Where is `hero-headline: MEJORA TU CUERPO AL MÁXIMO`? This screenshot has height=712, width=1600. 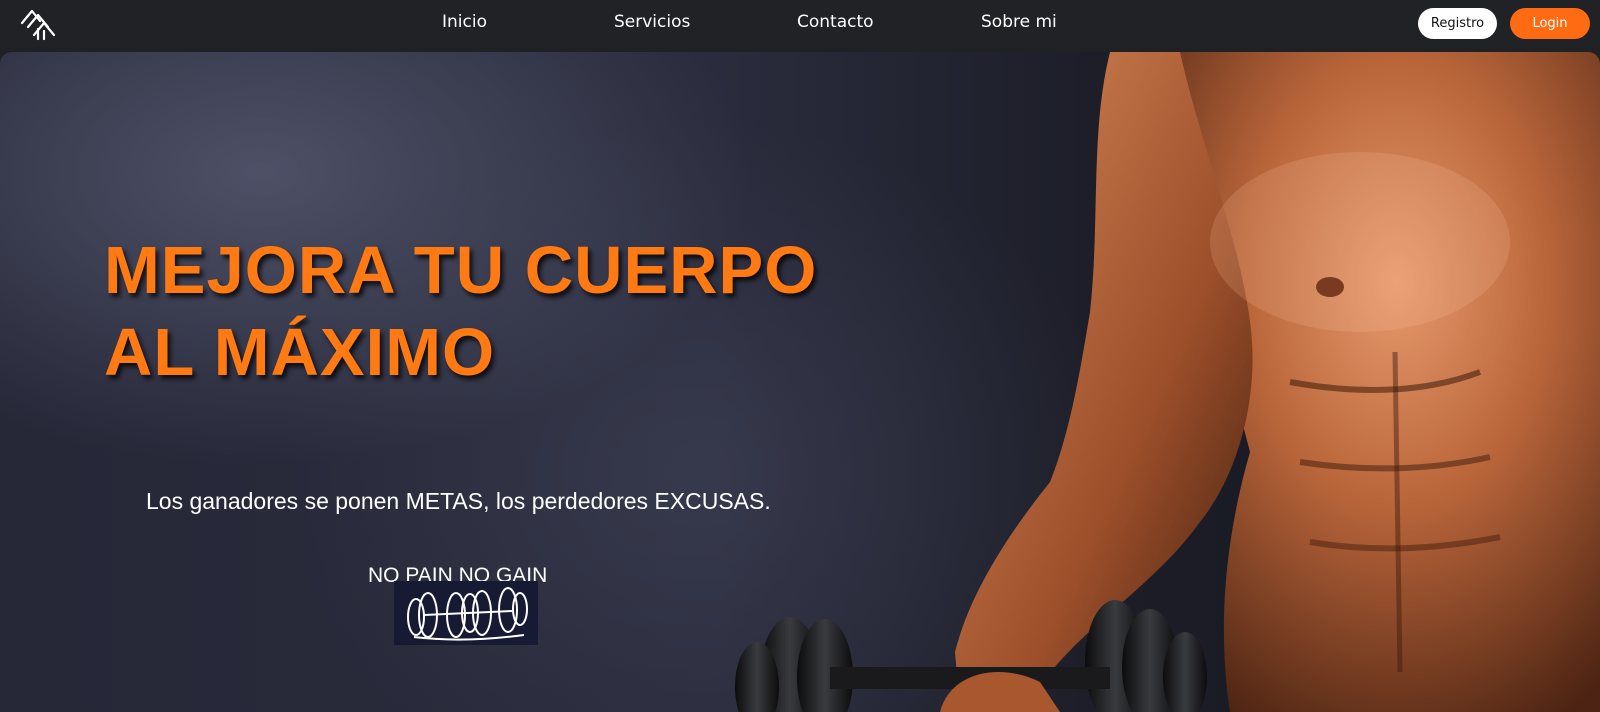 hero-headline: MEJORA TU CUERPO AL MÁXIMO is located at coordinates (514, 312).